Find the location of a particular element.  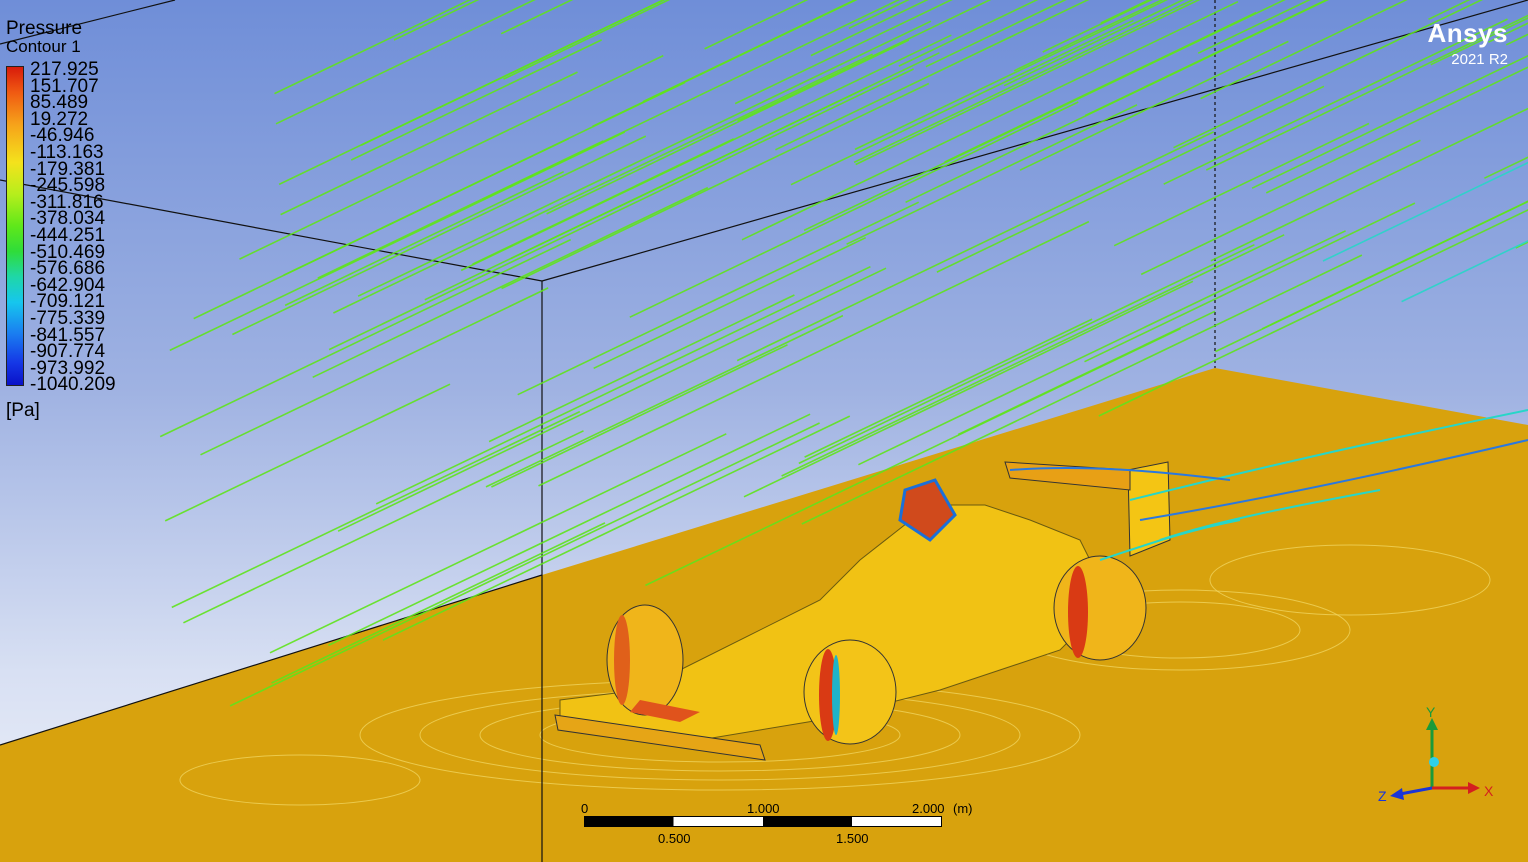

rear-wing is located at coordinates (1149, 509).